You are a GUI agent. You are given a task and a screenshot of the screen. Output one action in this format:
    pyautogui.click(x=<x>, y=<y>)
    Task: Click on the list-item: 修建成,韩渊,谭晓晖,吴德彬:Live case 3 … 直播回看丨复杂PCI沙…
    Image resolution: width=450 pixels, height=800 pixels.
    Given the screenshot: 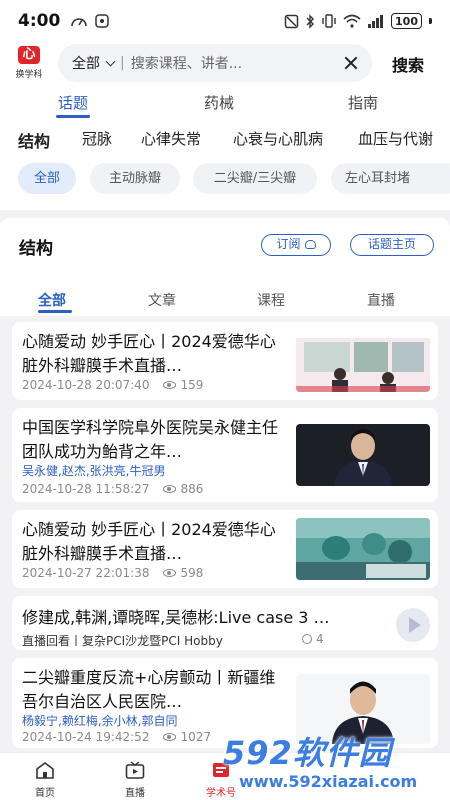 What is the action you would take?
    pyautogui.click(x=225, y=623)
    